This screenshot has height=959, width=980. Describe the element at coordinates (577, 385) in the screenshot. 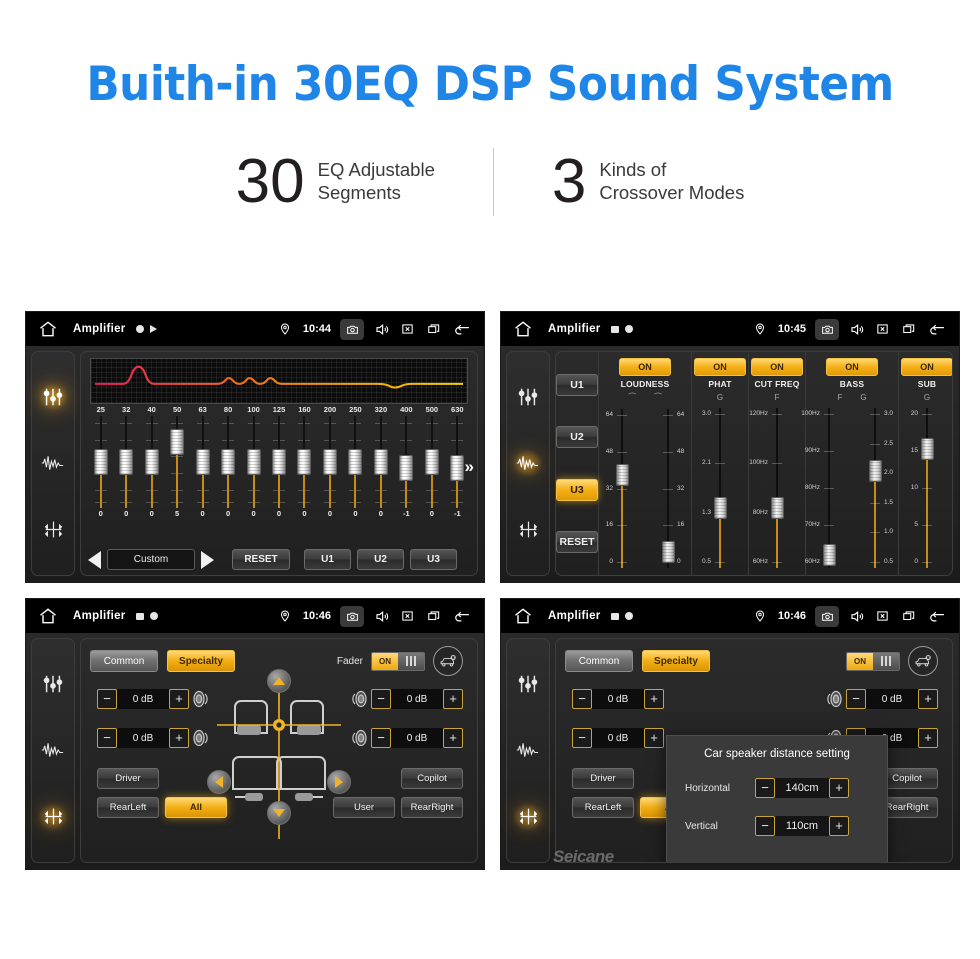

I see `crossover-preset-u1-button: U1` at that location.